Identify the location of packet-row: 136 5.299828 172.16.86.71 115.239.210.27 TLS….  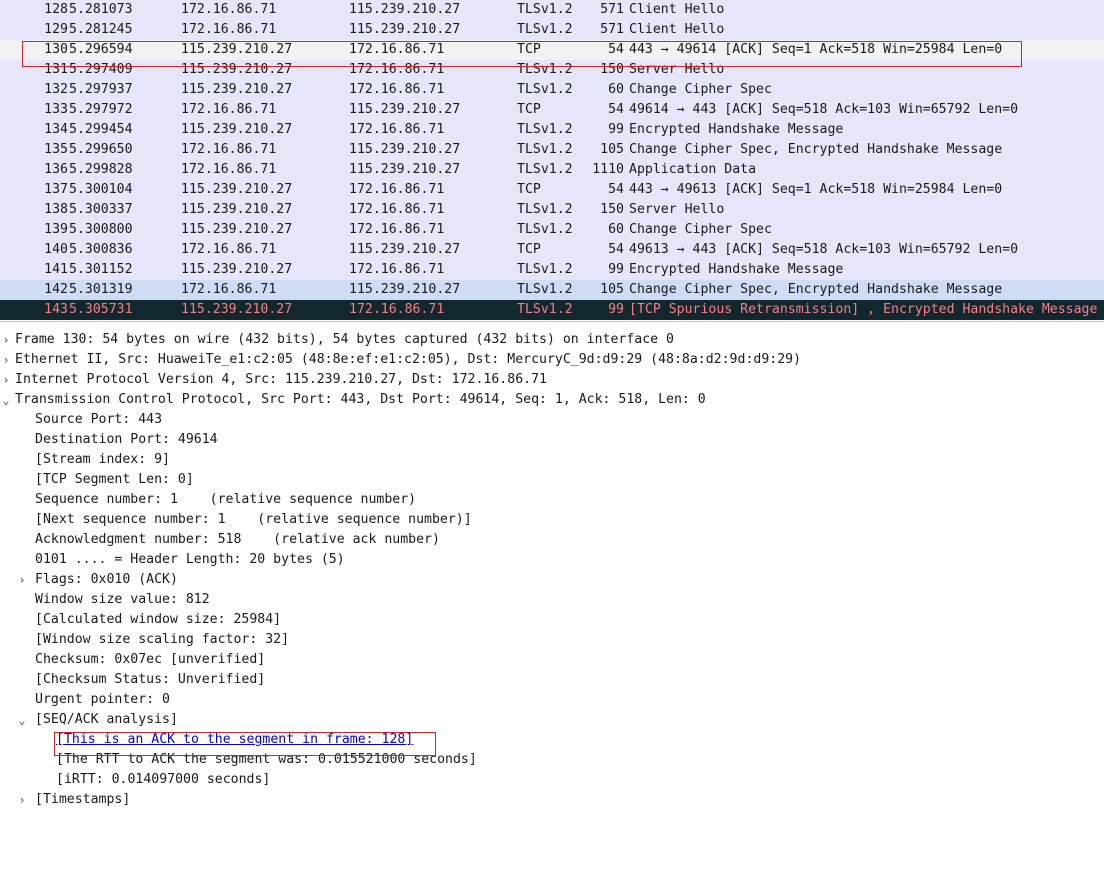
(552, 170).